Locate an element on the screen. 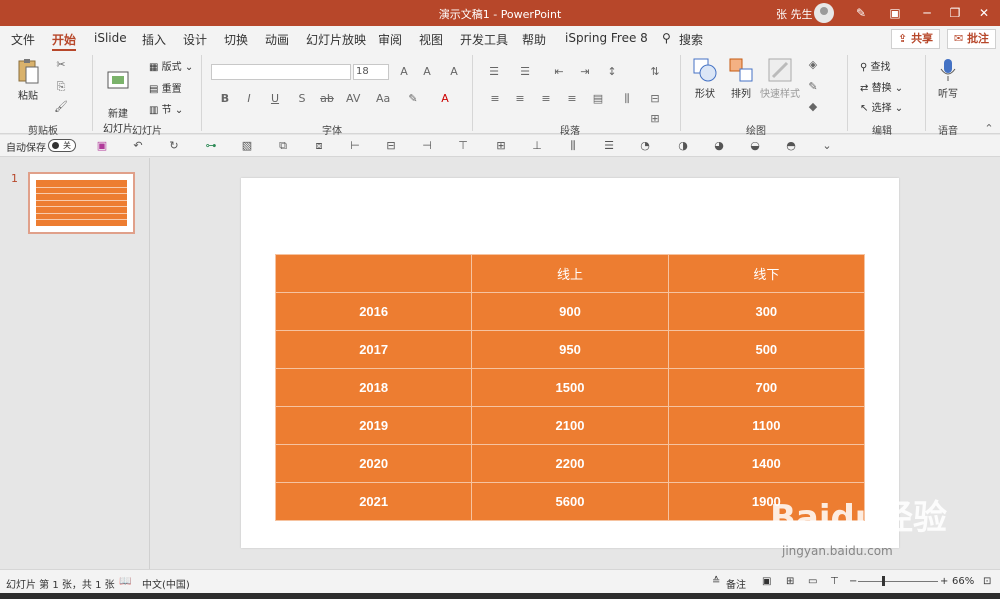 The height and width of the screenshot is (599, 1000). format-painter-icon: 🖌 is located at coordinates (61, 107).